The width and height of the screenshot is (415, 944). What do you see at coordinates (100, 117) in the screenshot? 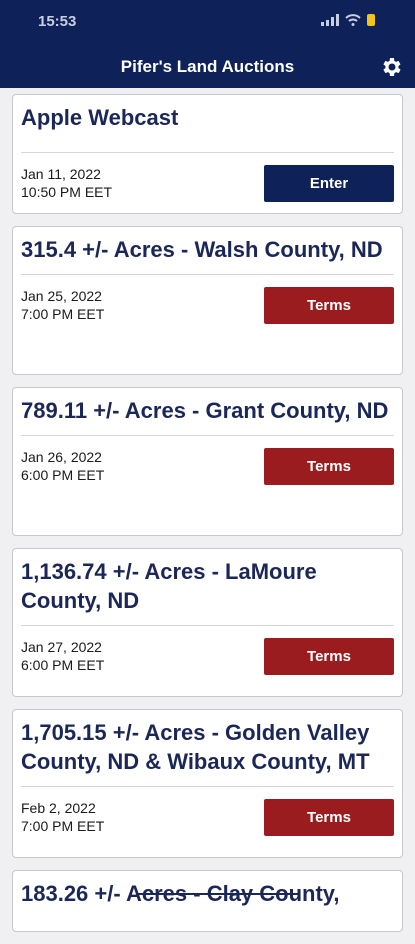
I see `auction-title: Apple Webcast` at bounding box center [100, 117].